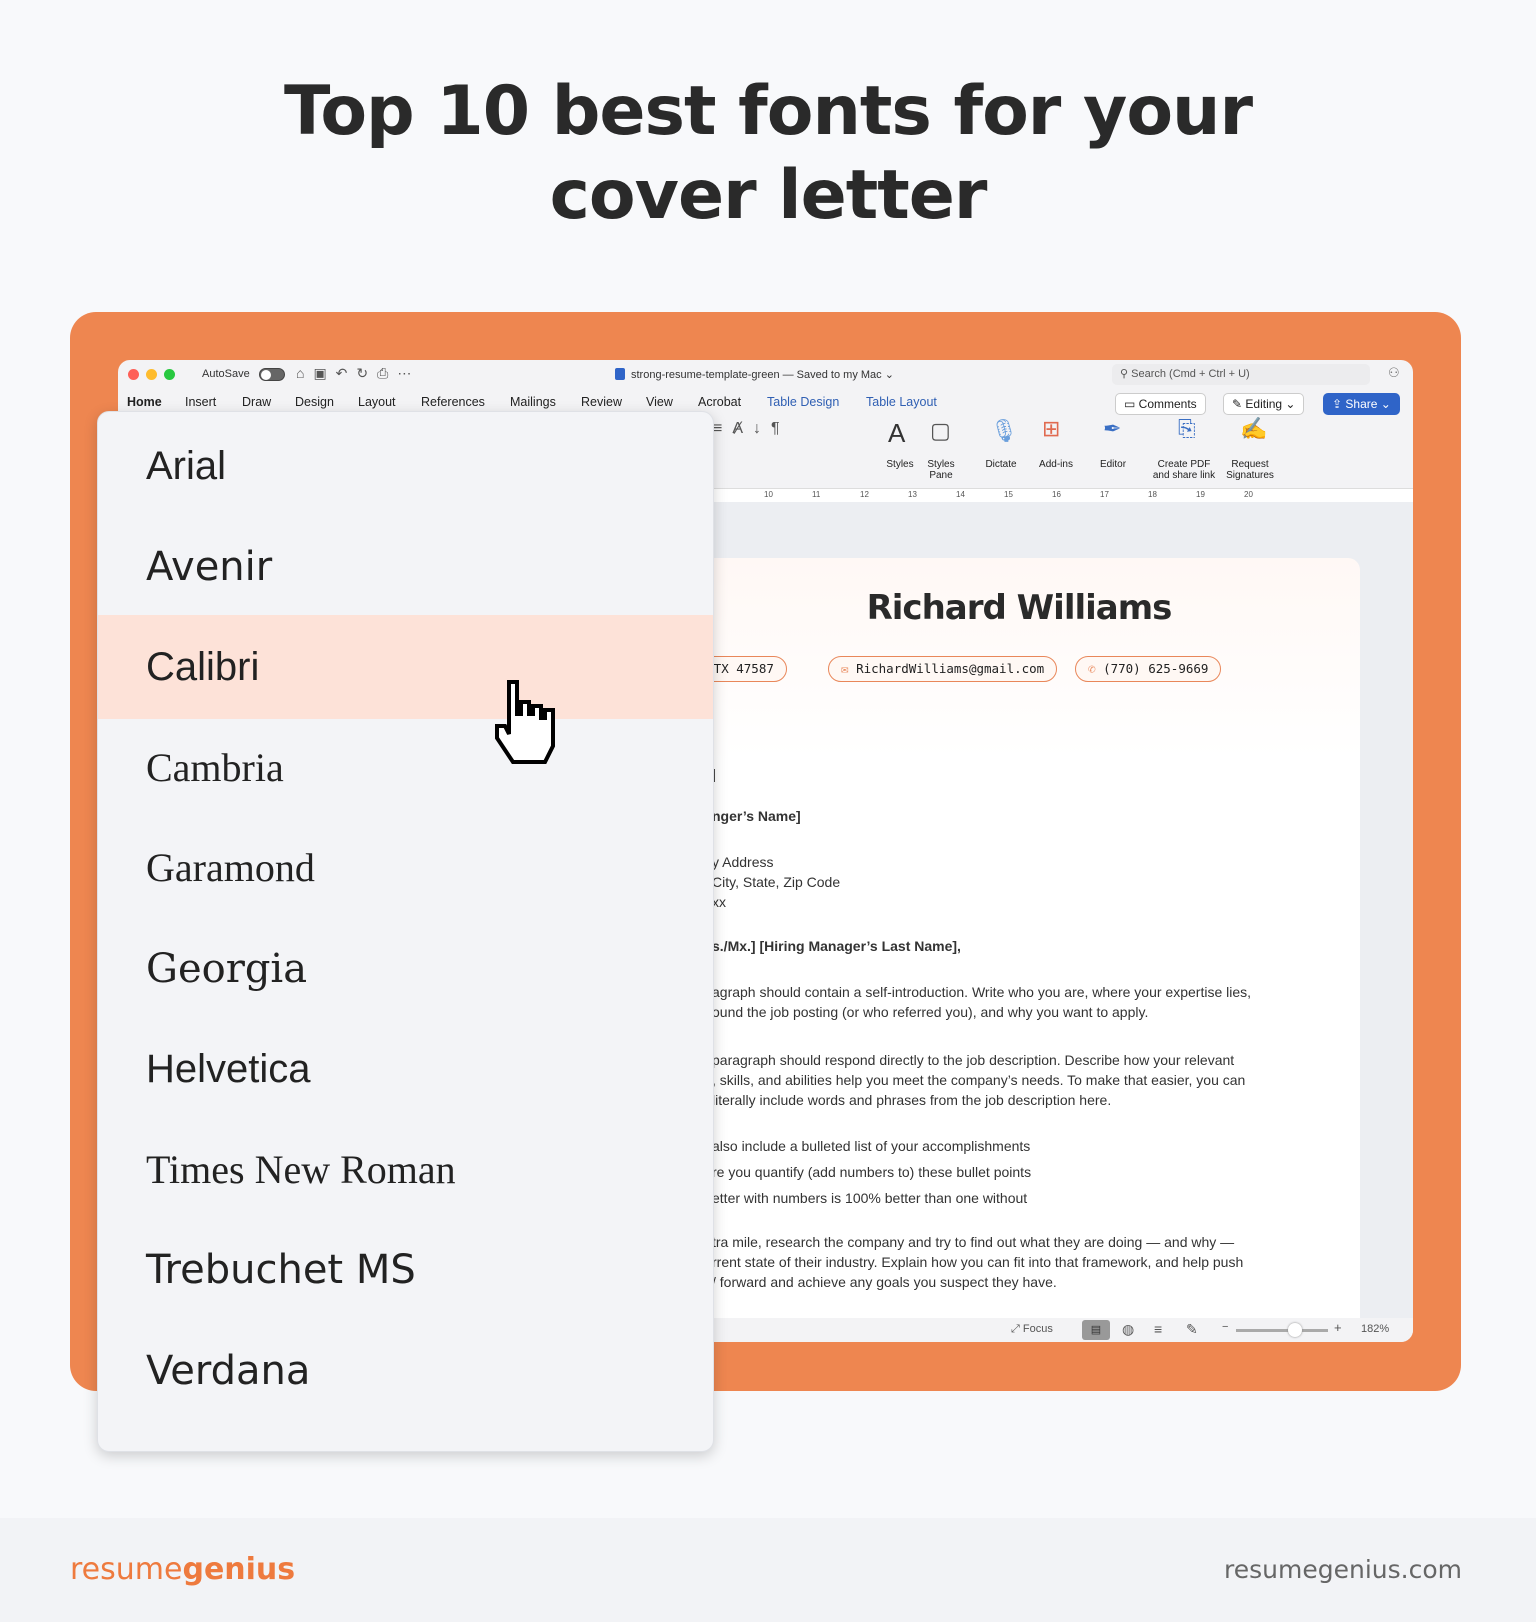  I want to click on tab-references: References, so click(453, 402).